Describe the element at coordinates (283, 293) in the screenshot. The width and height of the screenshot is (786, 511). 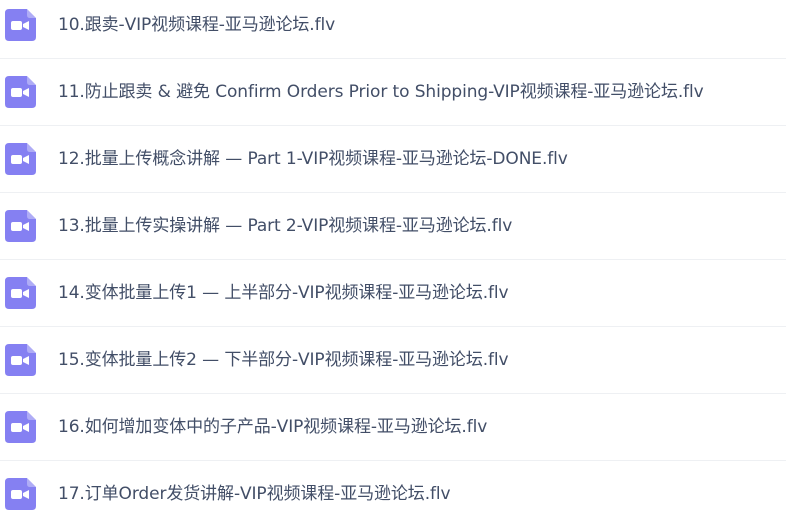
I see `file-name: 14.变体批量上传1 — 上半部分-VIP视频课程-亚马逊论坛.flv` at that location.